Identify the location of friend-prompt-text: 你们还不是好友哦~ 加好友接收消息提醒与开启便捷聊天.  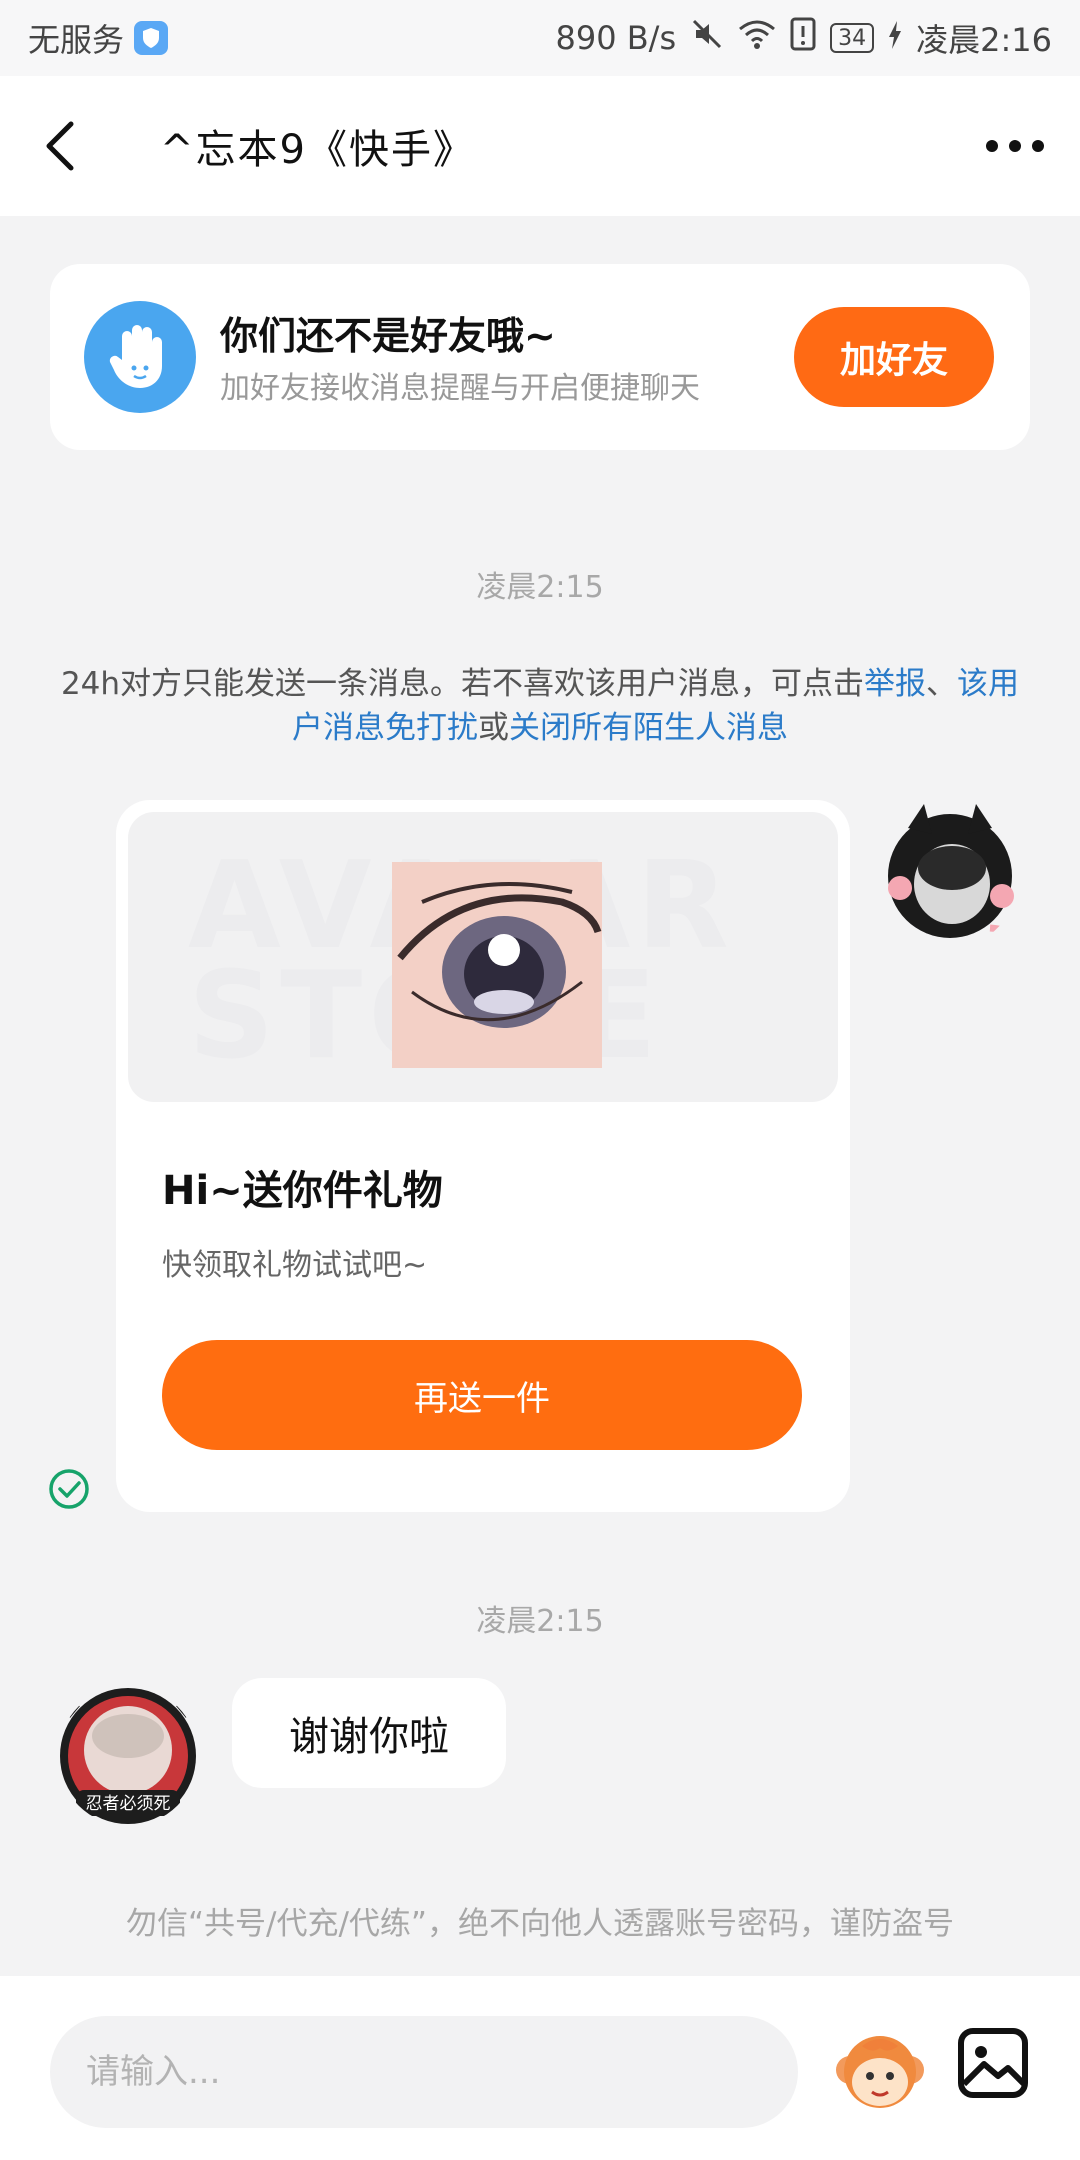
(500, 357).